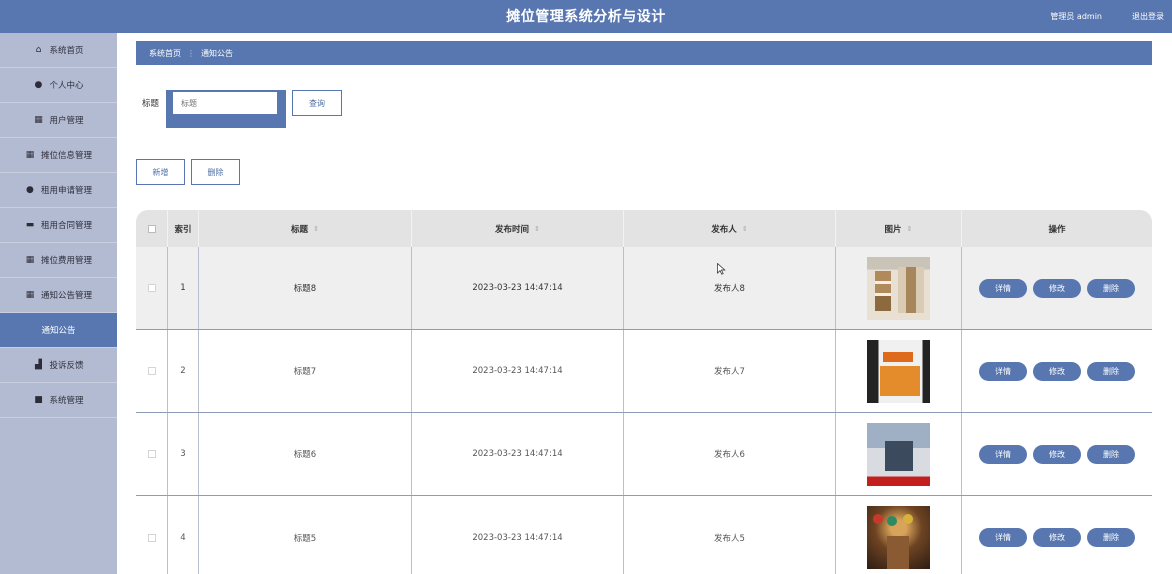 The width and height of the screenshot is (1172, 574). Describe the element at coordinates (183, 371) in the screenshot. I see `row-index: 2` at that location.